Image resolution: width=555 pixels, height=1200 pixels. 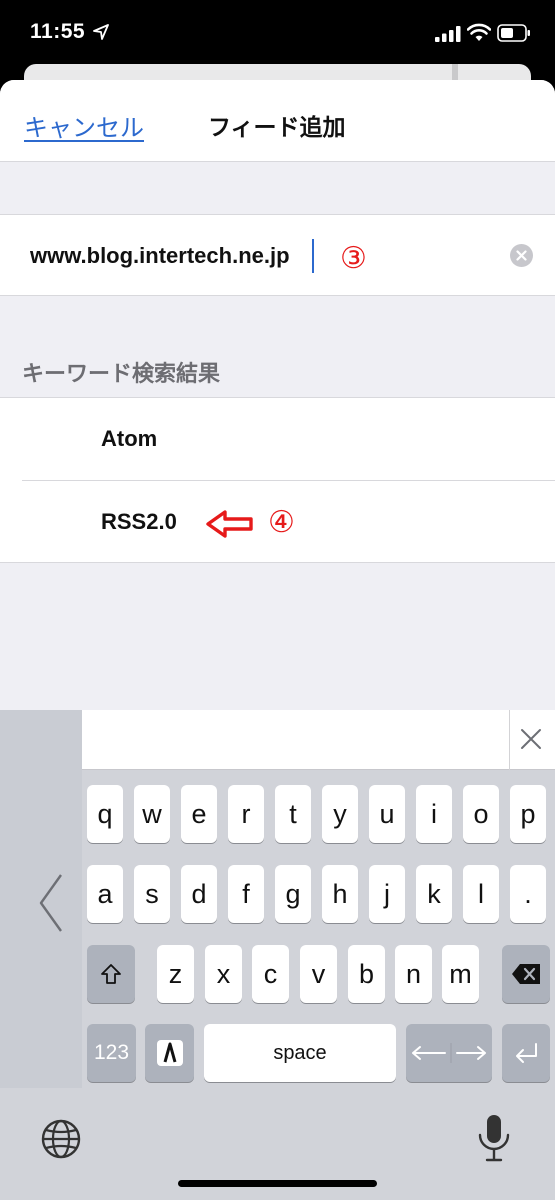 What do you see at coordinates (277, 127) in the screenshot?
I see `page-title: フィード追加` at bounding box center [277, 127].